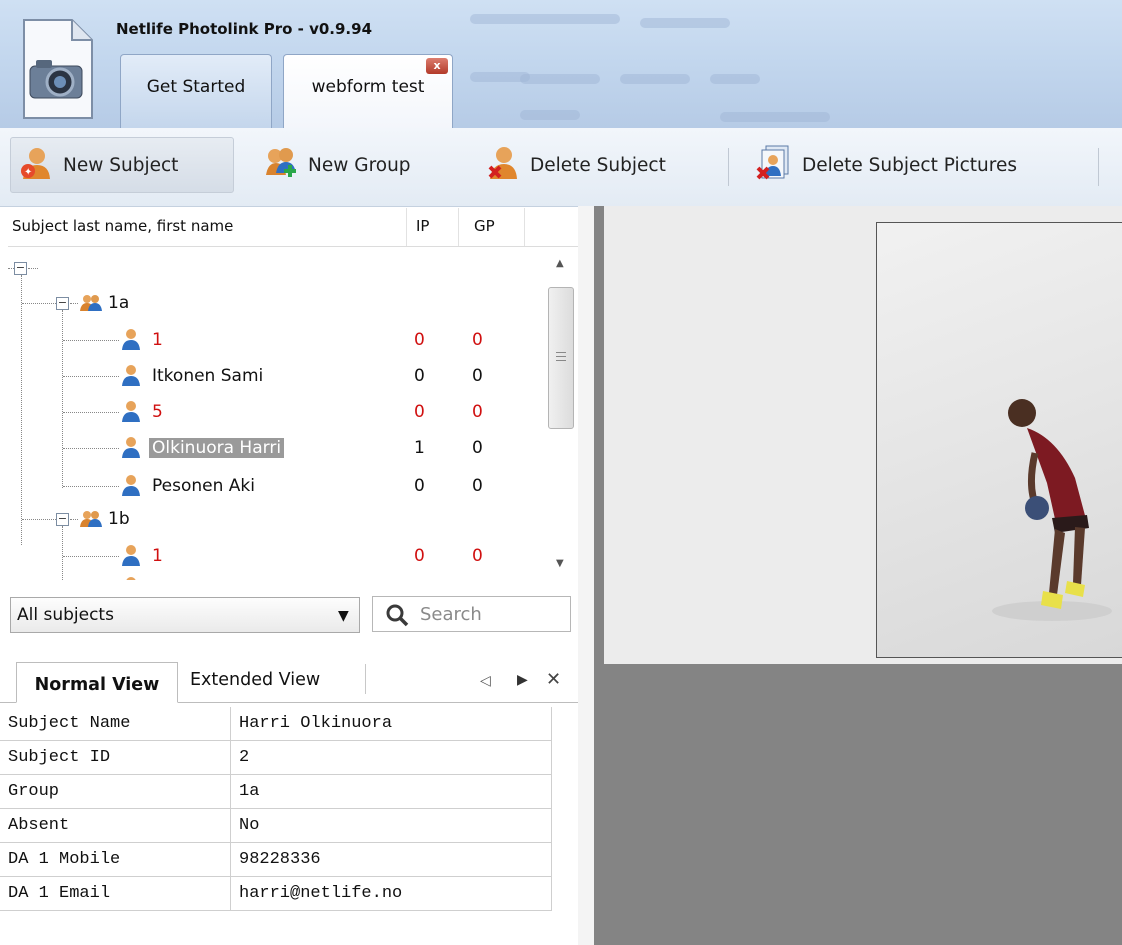 Image resolution: width=1122 pixels, height=945 pixels. I want to click on window-title: Netlife Photolink Pro - v0.9.94, so click(244, 29).